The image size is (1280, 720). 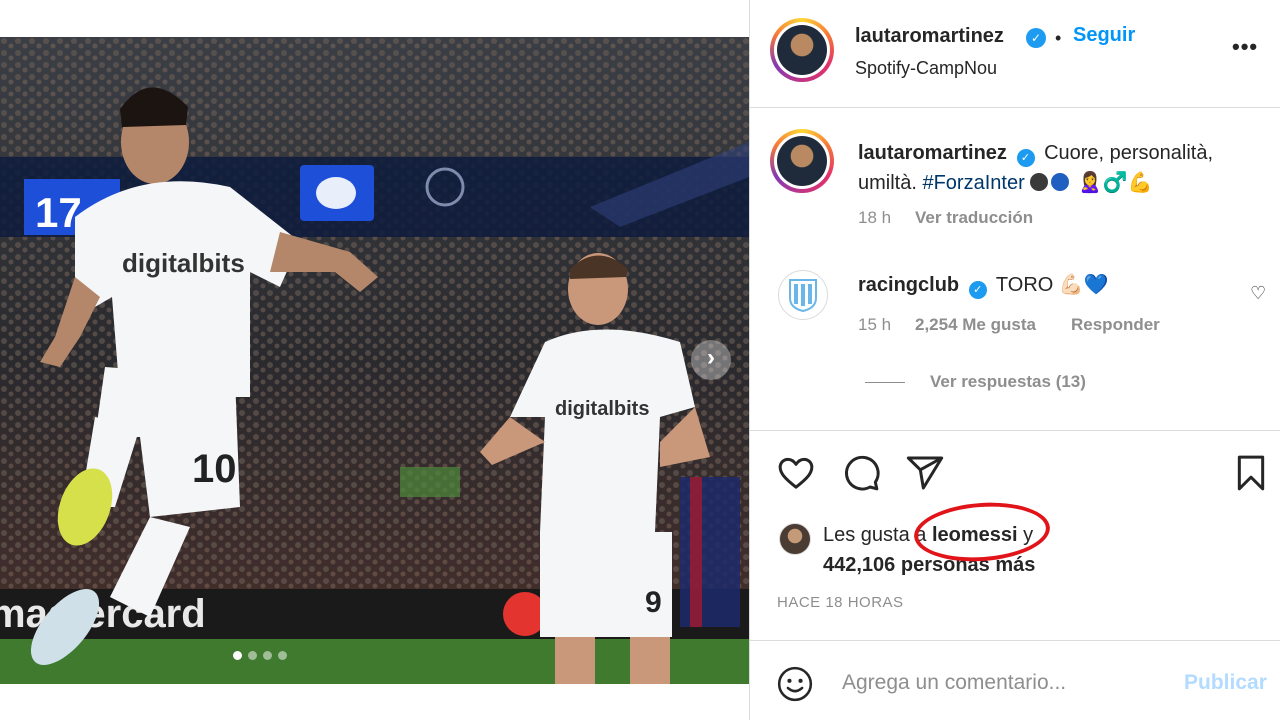 What do you see at coordinates (602, 409) in the screenshot?
I see `shirt-sponsor-right: digitalbits` at bounding box center [602, 409].